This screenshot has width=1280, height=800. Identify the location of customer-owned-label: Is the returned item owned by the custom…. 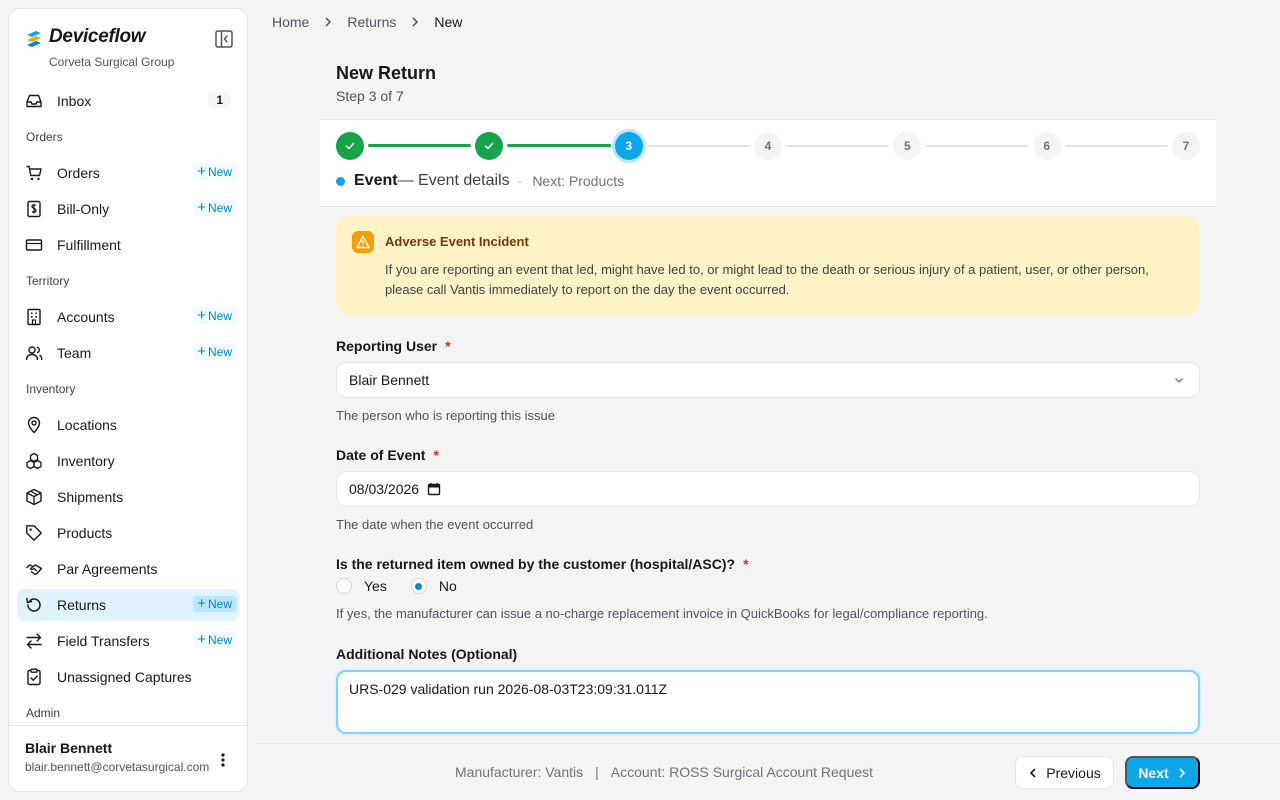
(542, 564).